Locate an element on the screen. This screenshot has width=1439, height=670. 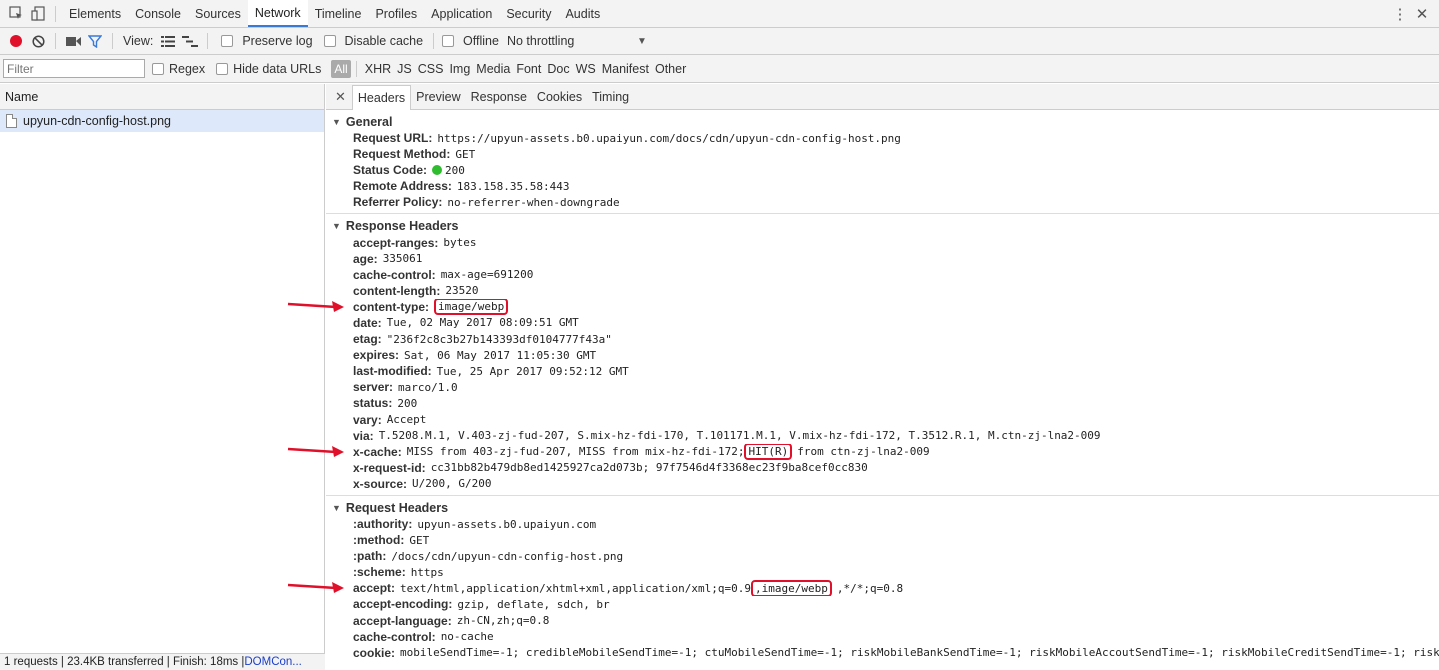
filter-icon is located at coordinates (95, 41).